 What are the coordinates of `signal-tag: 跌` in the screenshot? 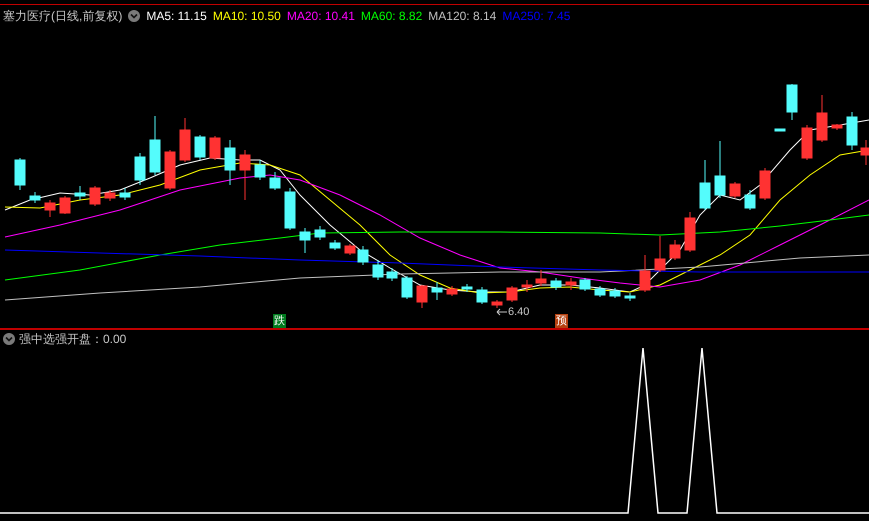 It's located at (279, 321).